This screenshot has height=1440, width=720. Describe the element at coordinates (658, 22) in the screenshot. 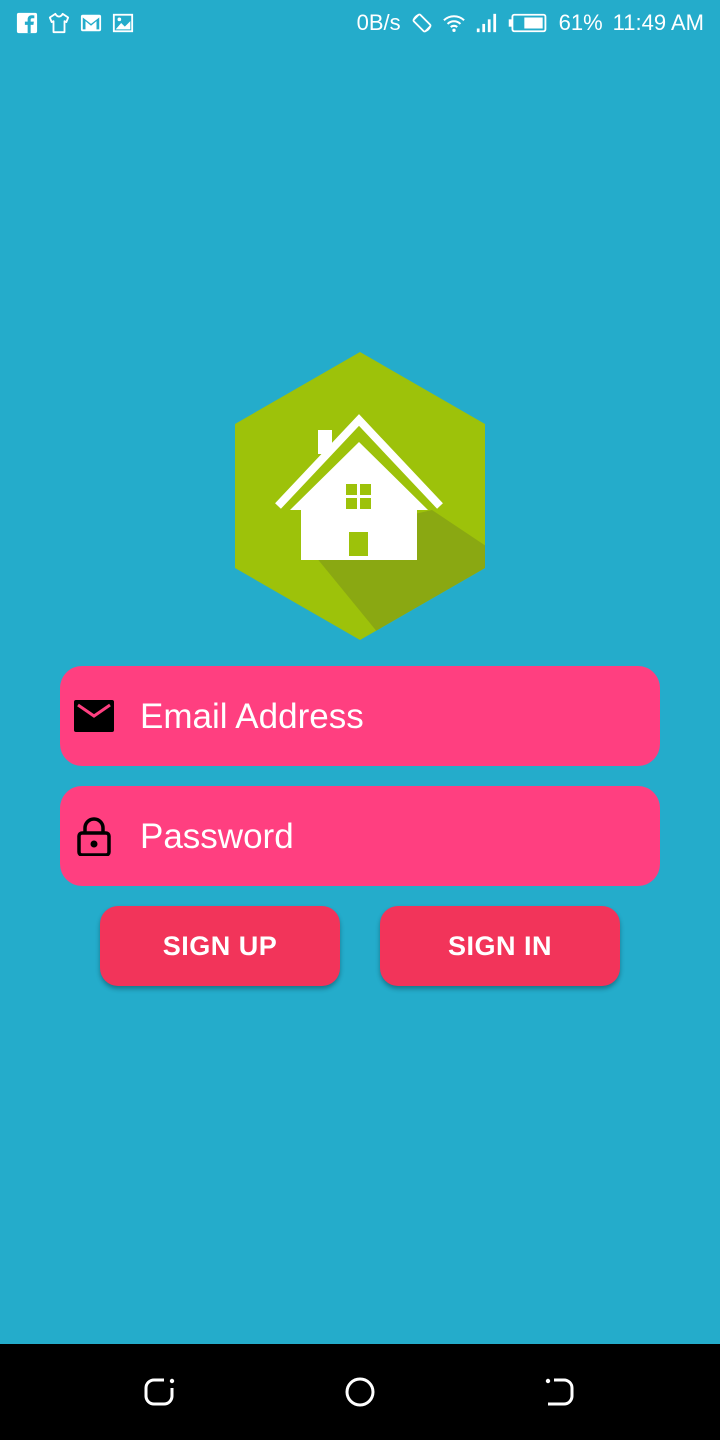

I see `clock: 11:49 AM` at that location.